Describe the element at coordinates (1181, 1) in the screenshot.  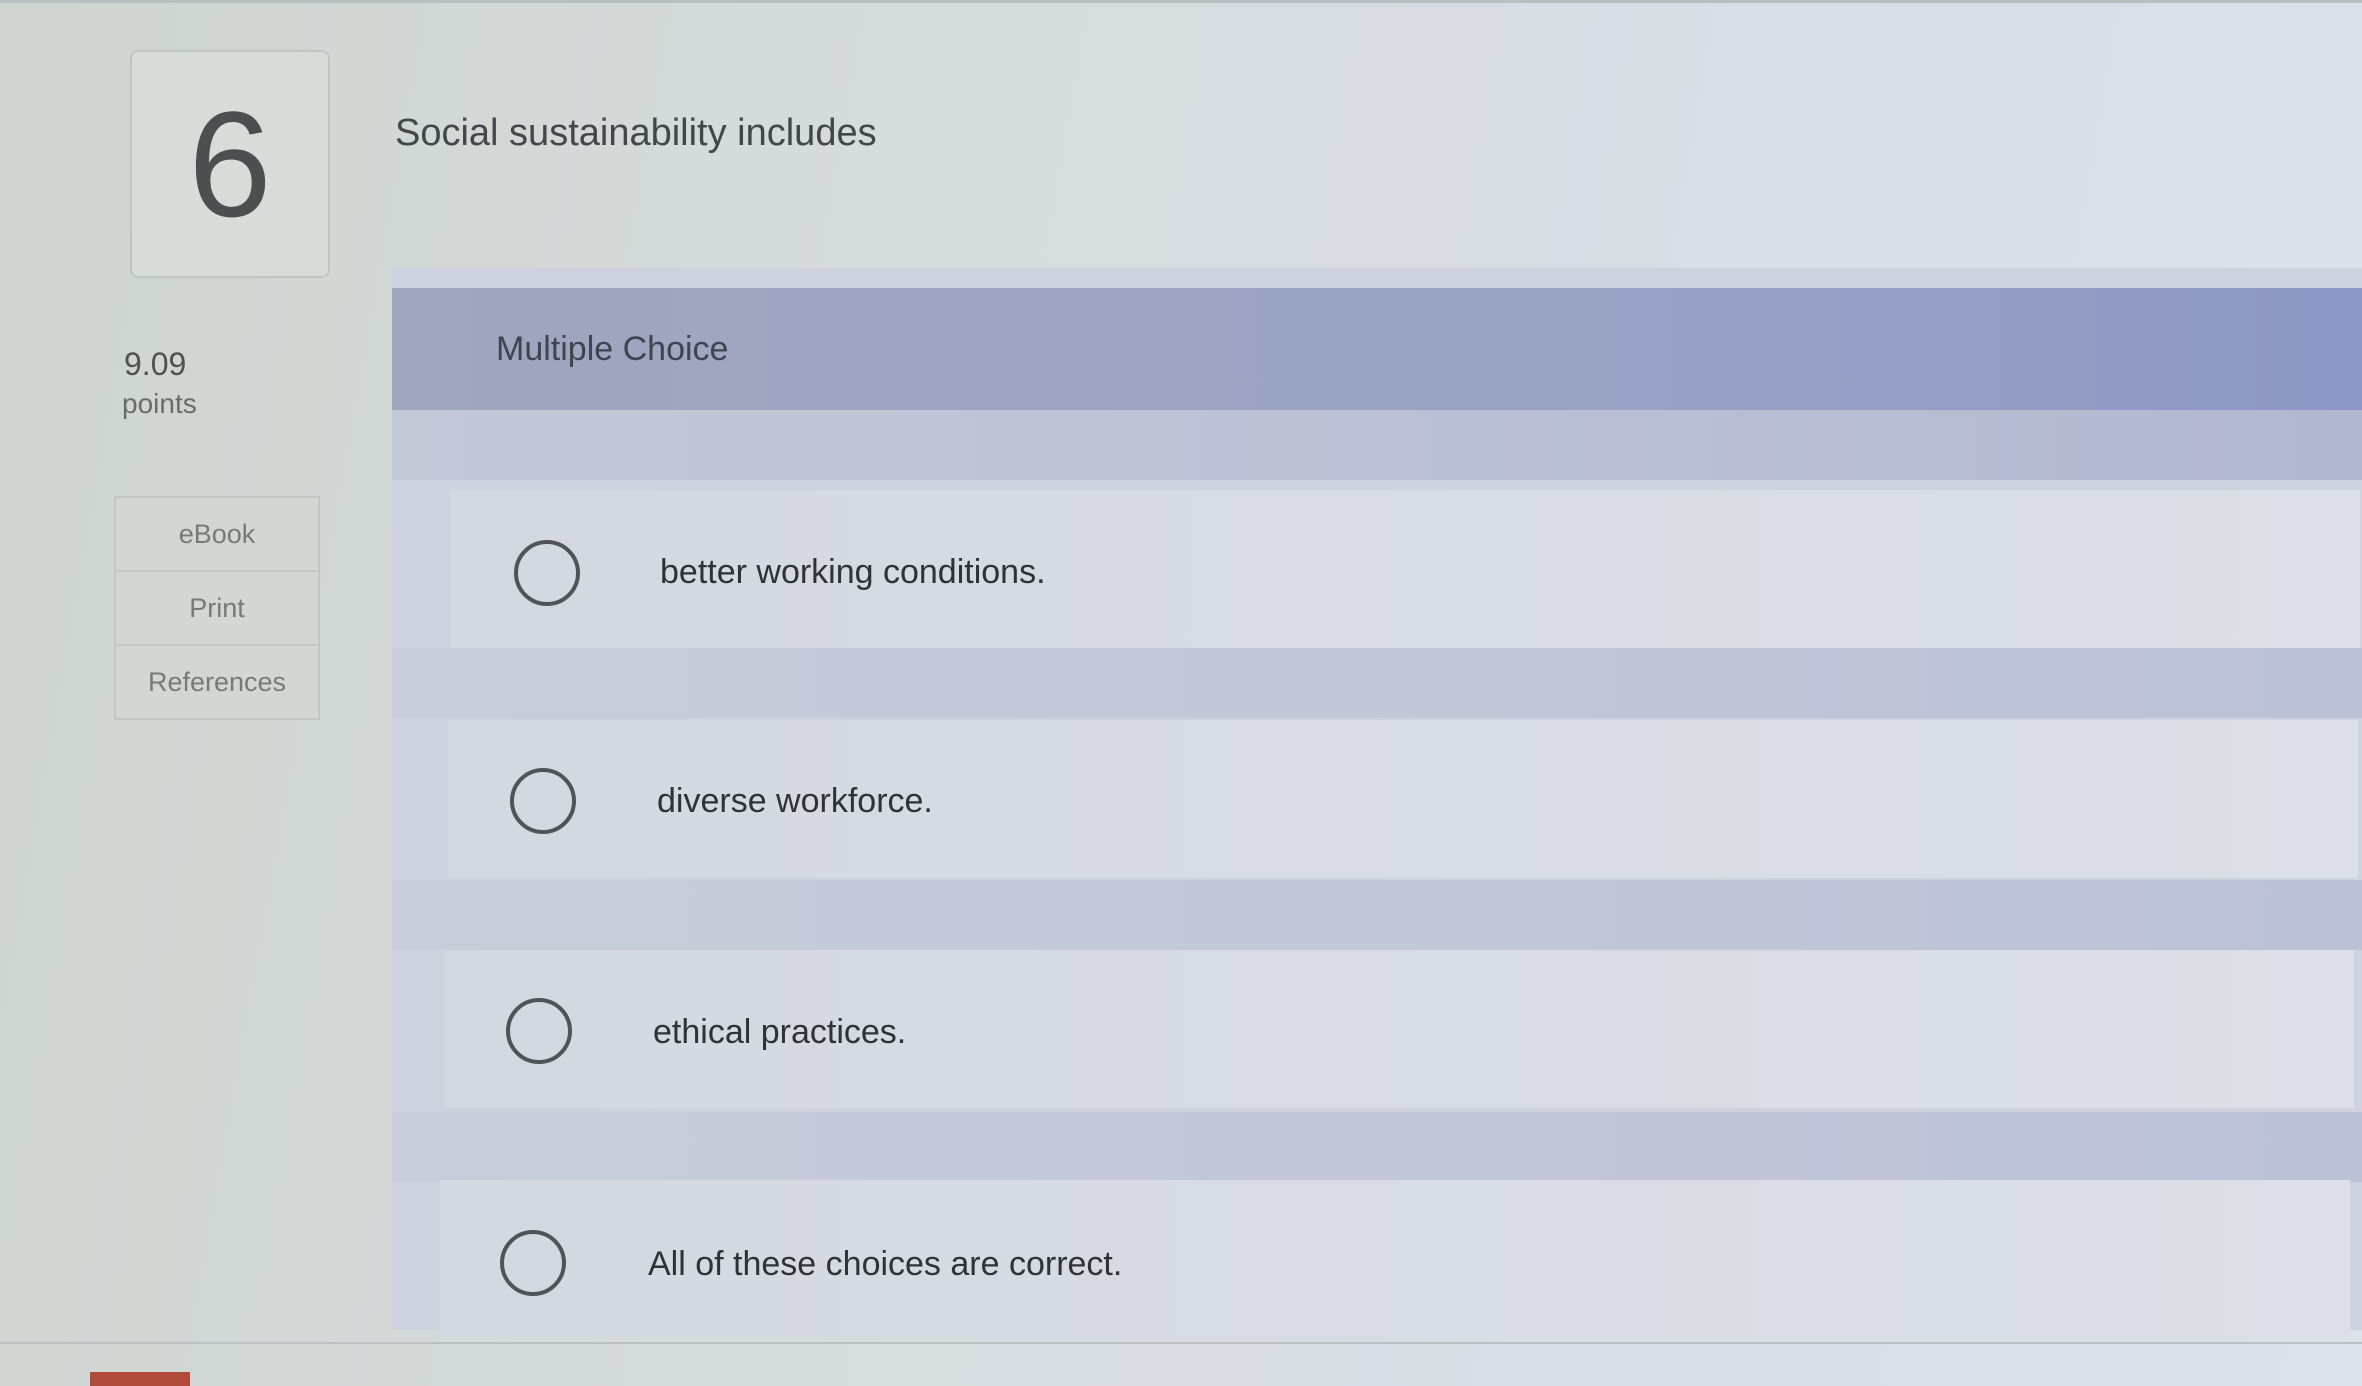
I see `top-divider` at that location.